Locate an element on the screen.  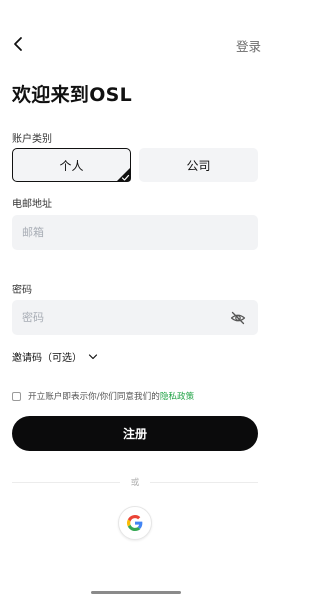
password-field is located at coordinates (112, 317).